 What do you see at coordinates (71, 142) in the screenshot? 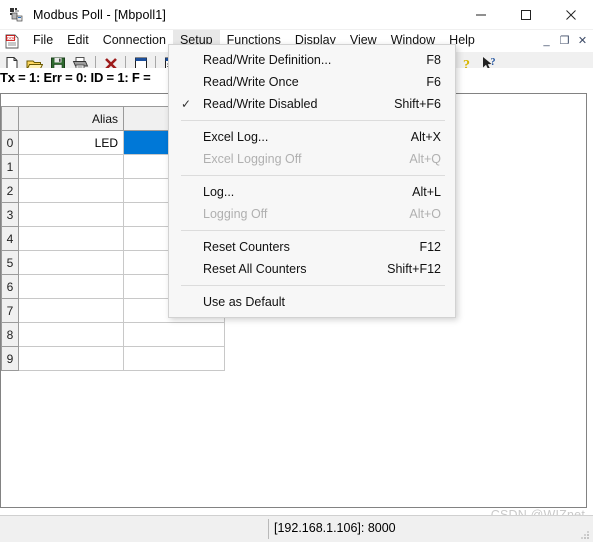
I see `cell-alias-0: LED` at bounding box center [71, 142].